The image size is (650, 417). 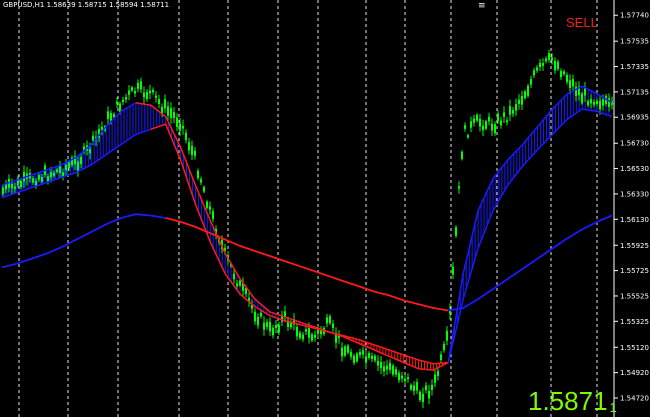 What do you see at coordinates (568, 401) in the screenshot?
I see `current-price-main: 1.5871` at bounding box center [568, 401].